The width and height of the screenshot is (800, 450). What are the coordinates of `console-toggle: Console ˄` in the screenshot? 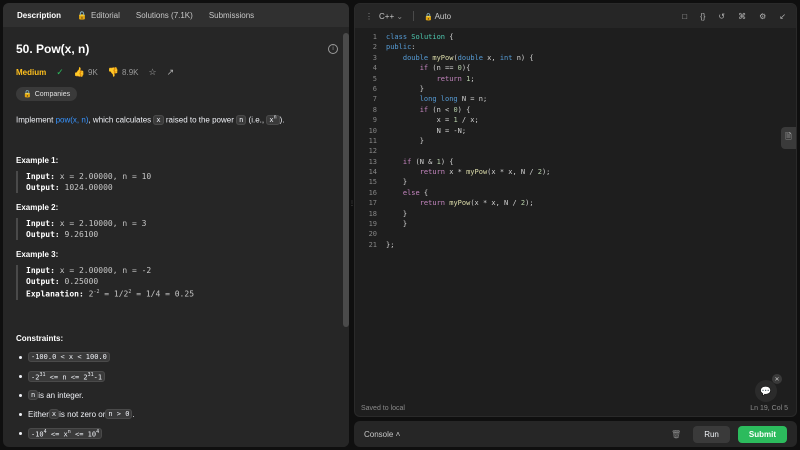 It's located at (382, 434).